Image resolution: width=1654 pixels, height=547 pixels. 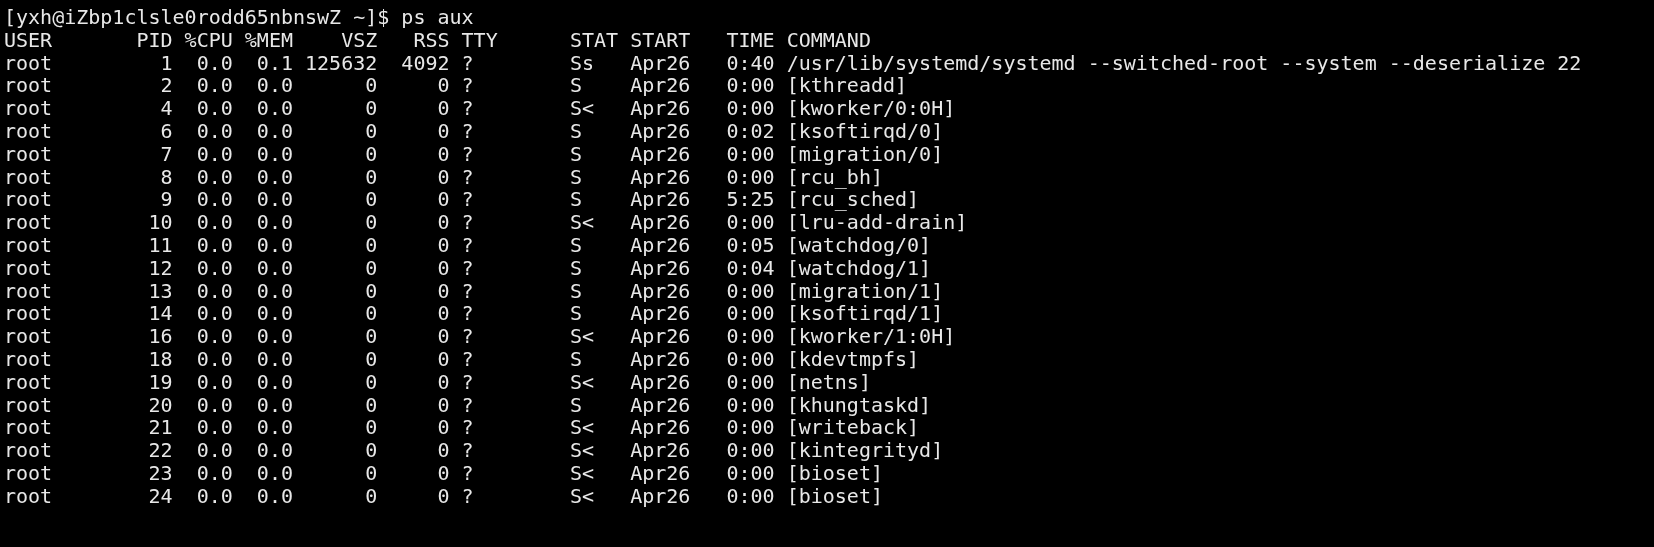 What do you see at coordinates (468, 405) in the screenshot?
I see `process-line: root 20 0.0 0.0 0 0 ? S Apr26 0:00 [khungtaskd]` at bounding box center [468, 405].